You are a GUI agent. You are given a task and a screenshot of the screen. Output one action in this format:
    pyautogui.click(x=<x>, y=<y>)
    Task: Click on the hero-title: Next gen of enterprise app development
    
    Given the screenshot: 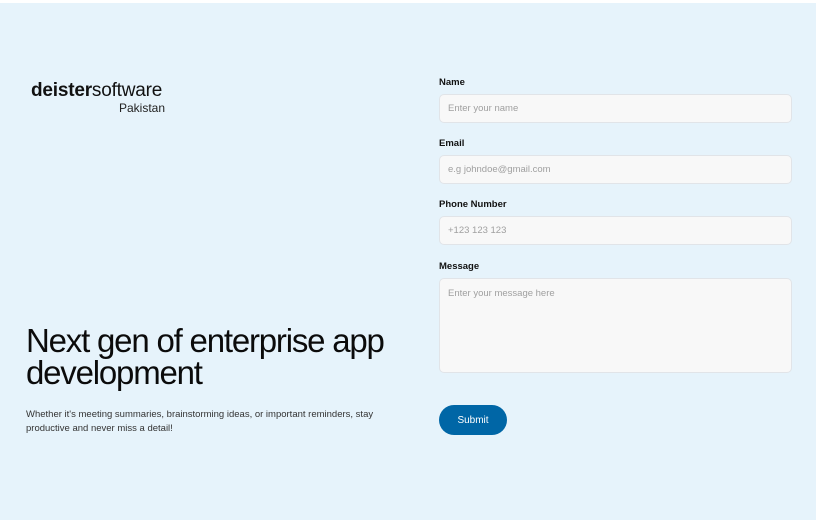 What is the action you would take?
    pyautogui.click(x=205, y=356)
    